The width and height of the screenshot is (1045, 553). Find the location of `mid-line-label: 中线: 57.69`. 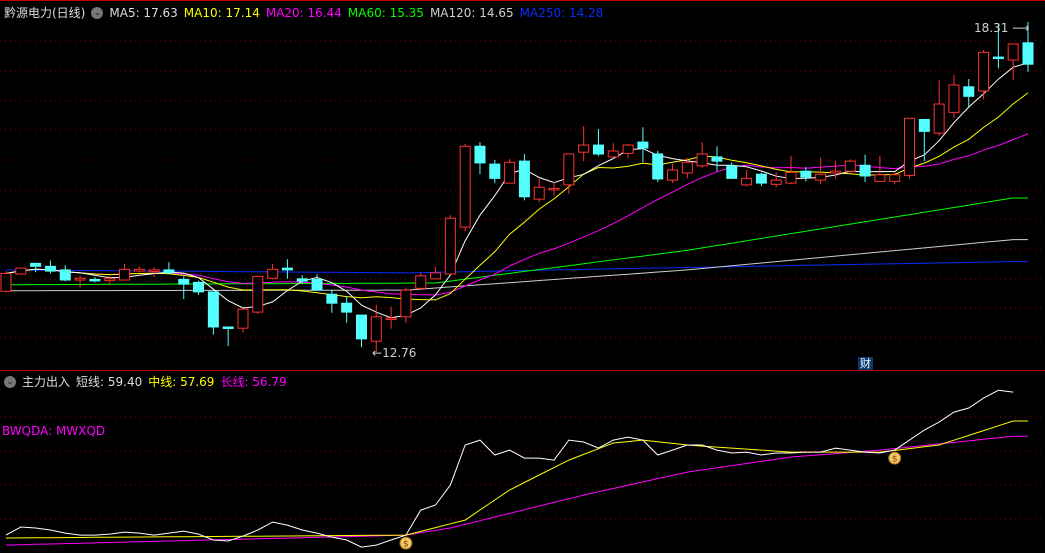

mid-line-label: 中线: 57.69 is located at coordinates (181, 382).